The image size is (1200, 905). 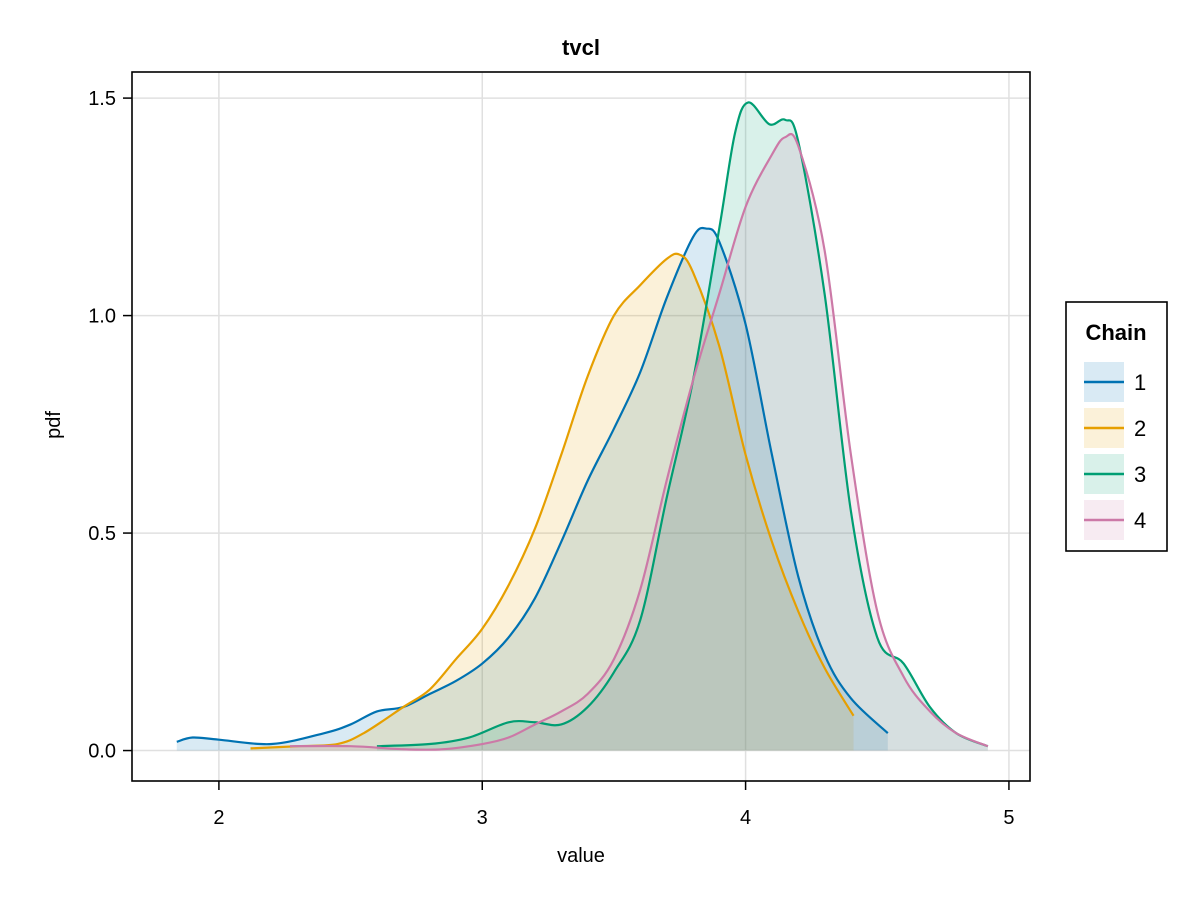 I want to click on y-axis-label: pdf, so click(x=54, y=425).